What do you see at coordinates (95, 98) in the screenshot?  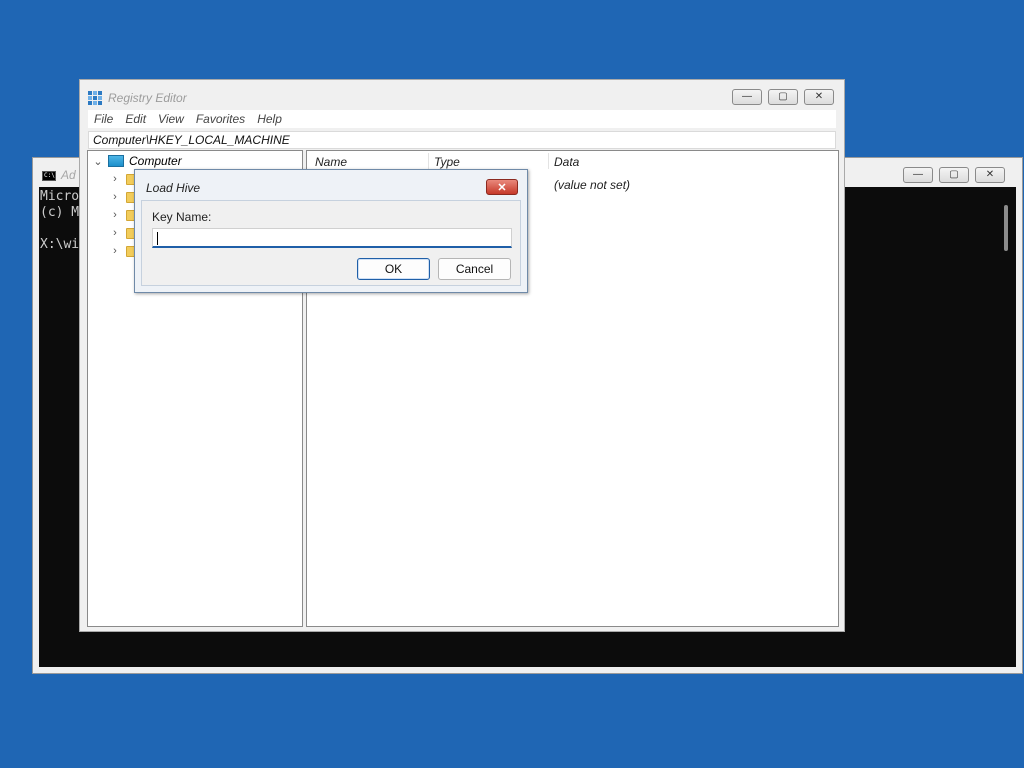 I see `registry-icon` at bounding box center [95, 98].